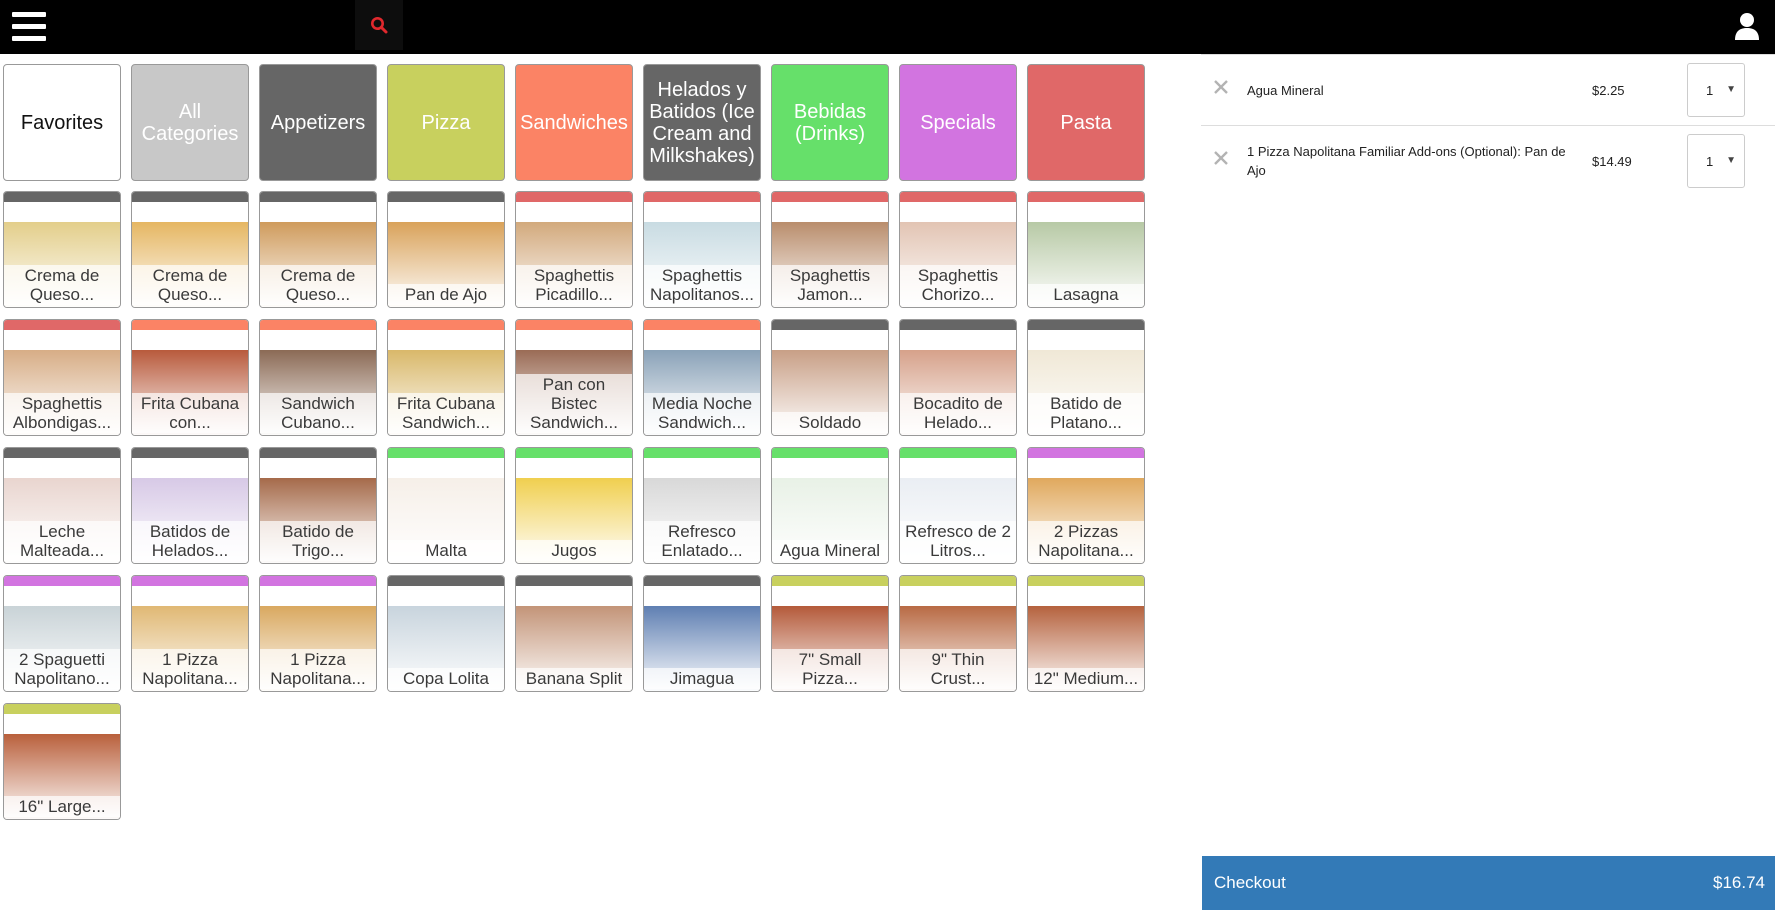 This screenshot has height=910, width=1775. What do you see at coordinates (446, 294) in the screenshot?
I see `item-label: Pan de Ajo` at bounding box center [446, 294].